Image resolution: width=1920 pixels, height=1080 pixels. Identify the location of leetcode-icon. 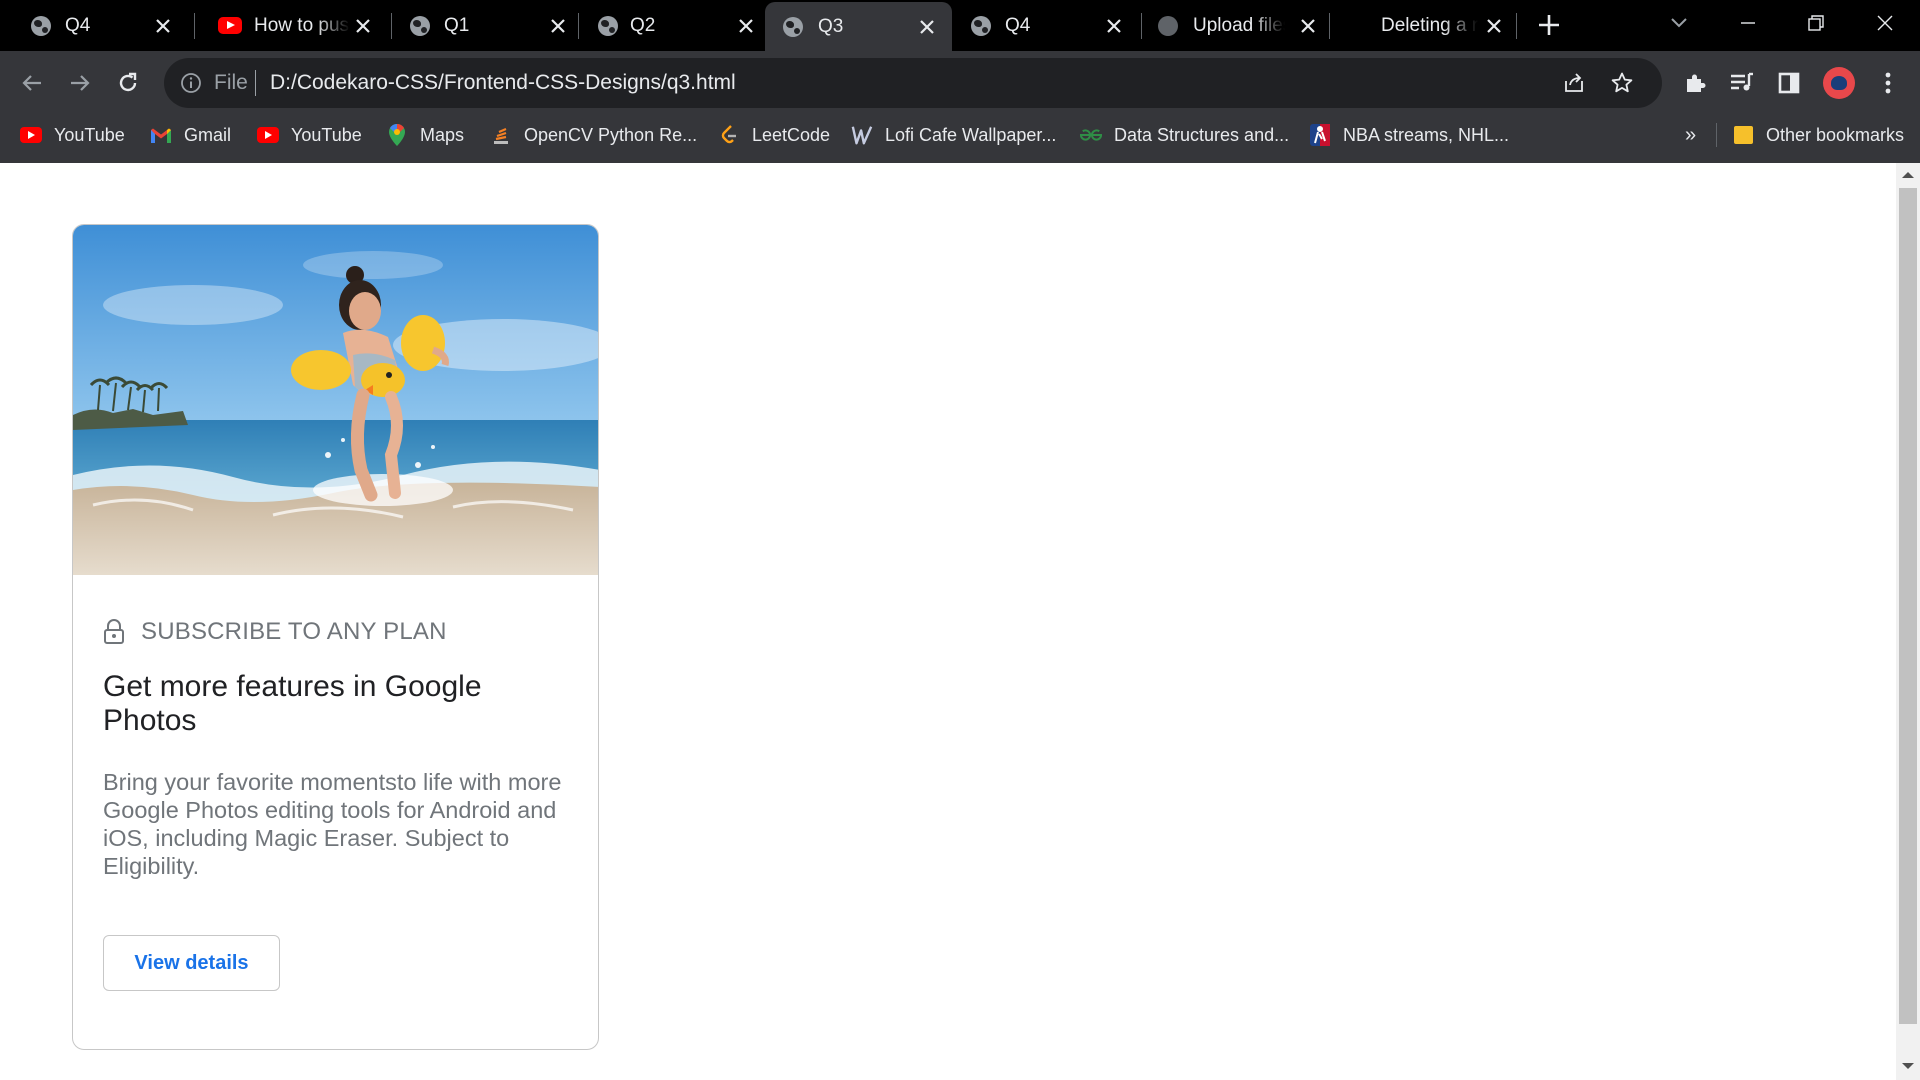
(729, 135).